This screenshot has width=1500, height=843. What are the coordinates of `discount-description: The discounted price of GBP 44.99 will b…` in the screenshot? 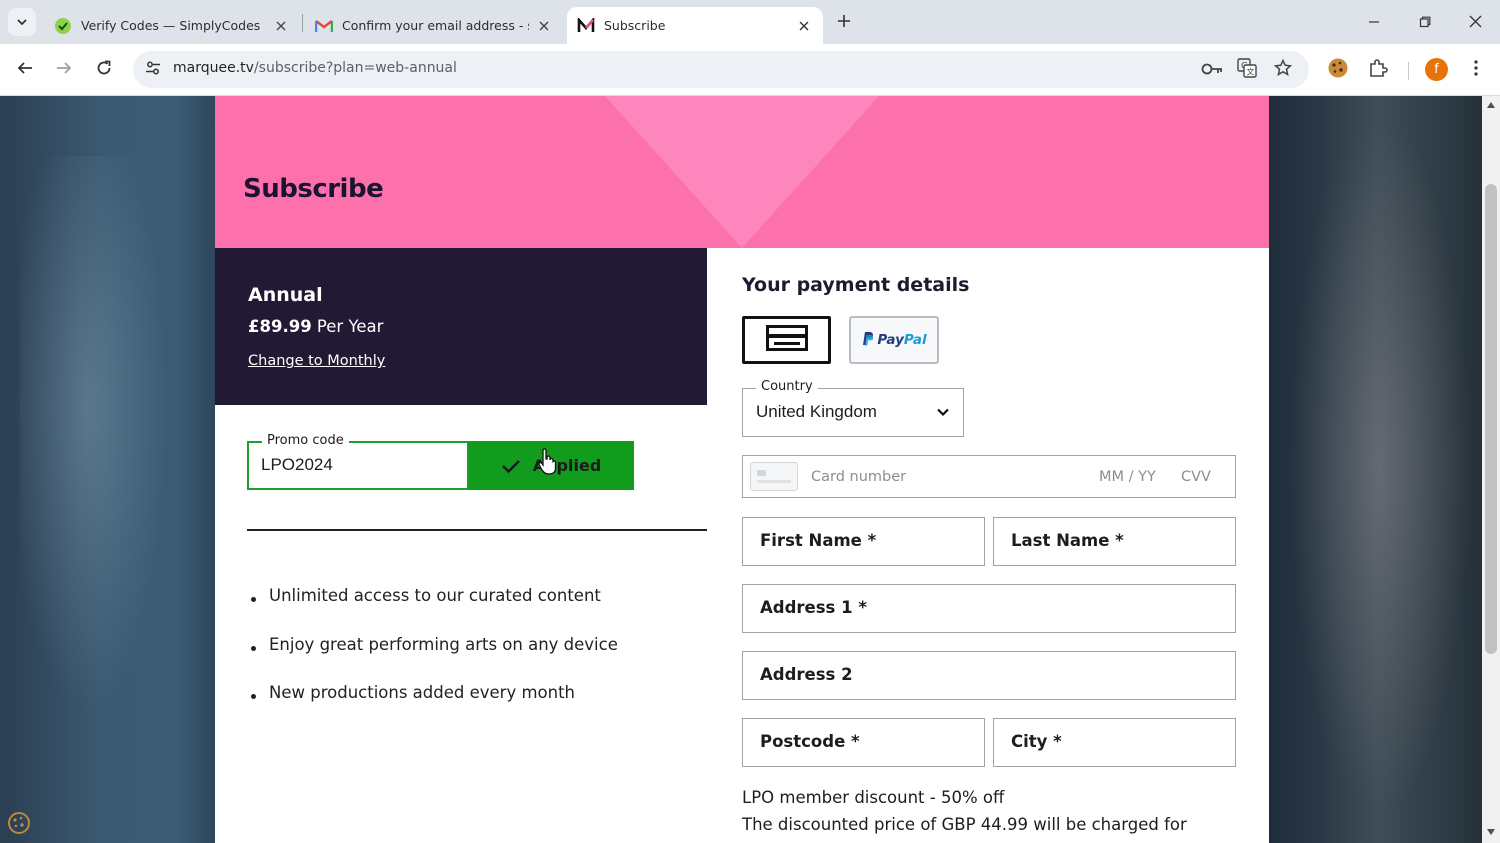 It's located at (964, 824).